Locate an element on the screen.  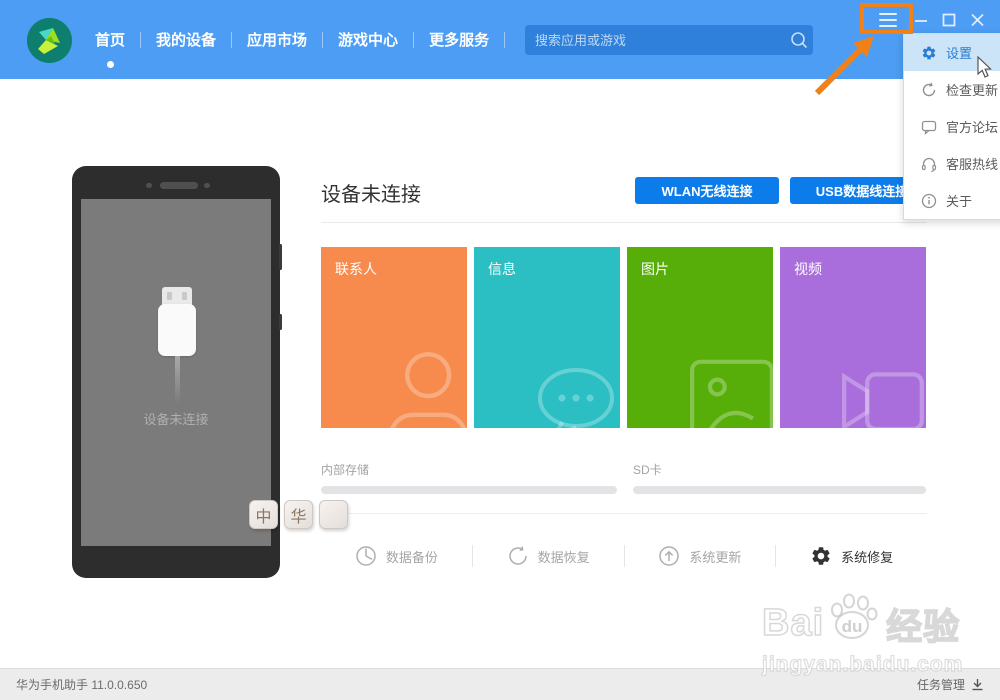
task-manager-button: 任务管理 is located at coordinates (950, 684).